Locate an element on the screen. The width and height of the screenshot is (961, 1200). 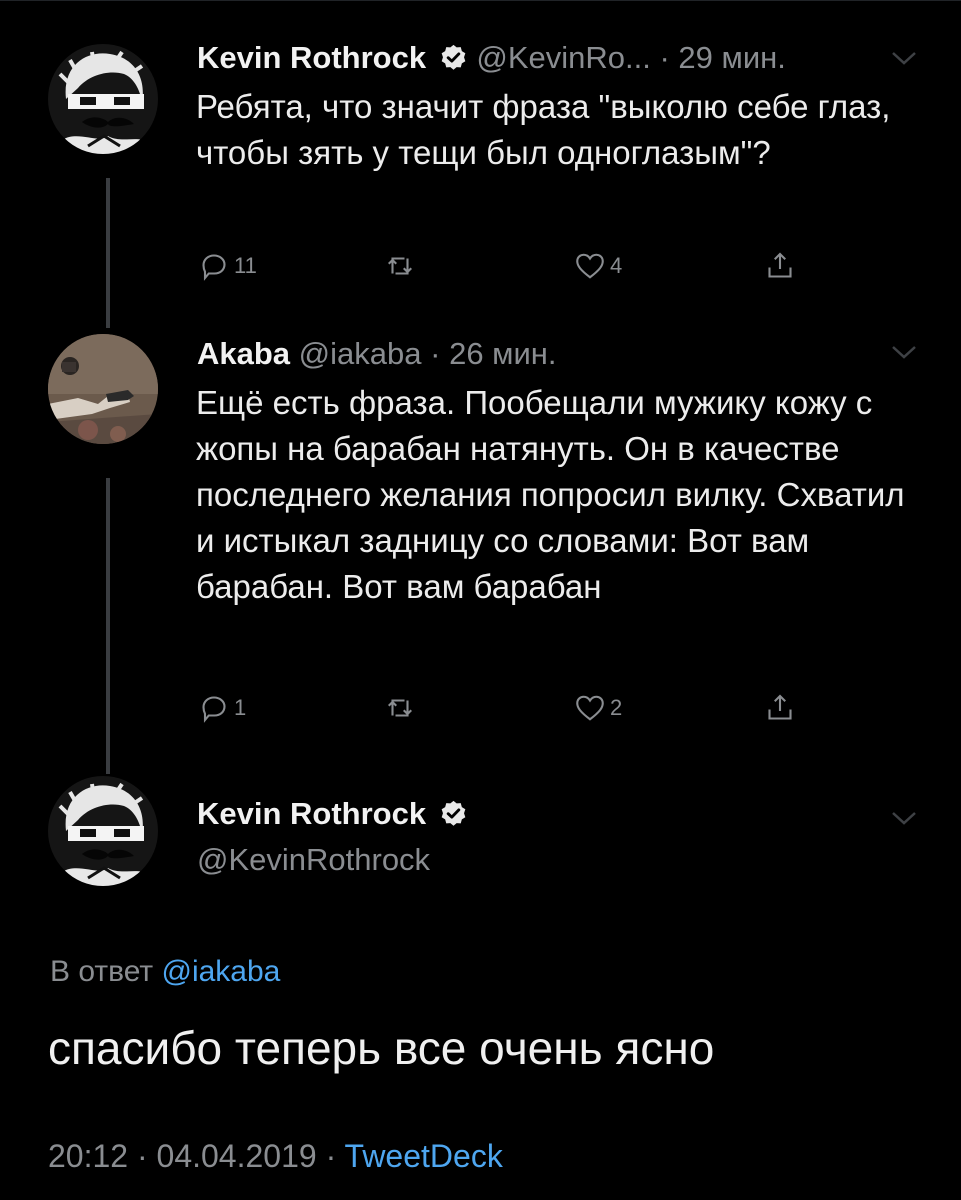
tweet-2-actions: 1 2 is located at coordinates (506, 708).